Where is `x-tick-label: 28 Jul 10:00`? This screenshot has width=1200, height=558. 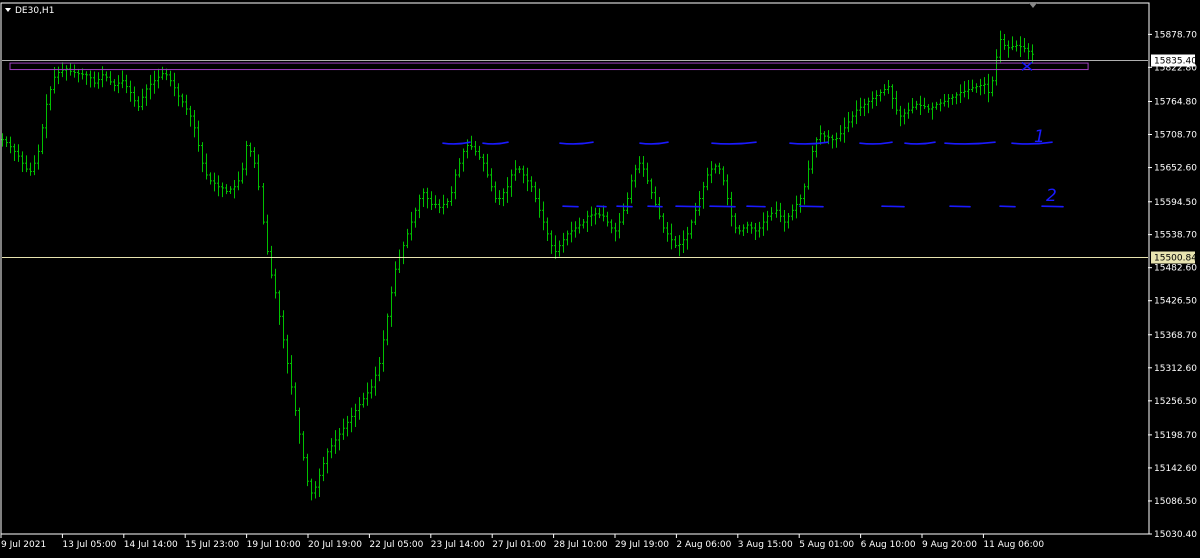
x-tick-label: 28 Jul 10:00 is located at coordinates (581, 545).